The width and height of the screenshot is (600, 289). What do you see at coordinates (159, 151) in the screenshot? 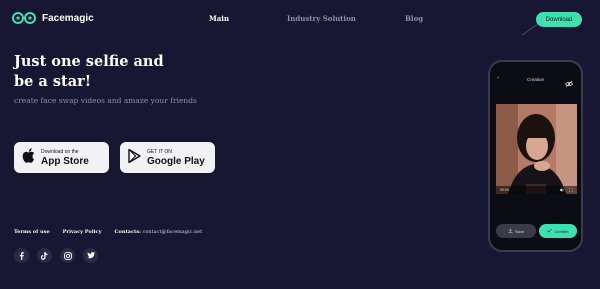
I see `google-play-small-label: GET IT ON` at bounding box center [159, 151].